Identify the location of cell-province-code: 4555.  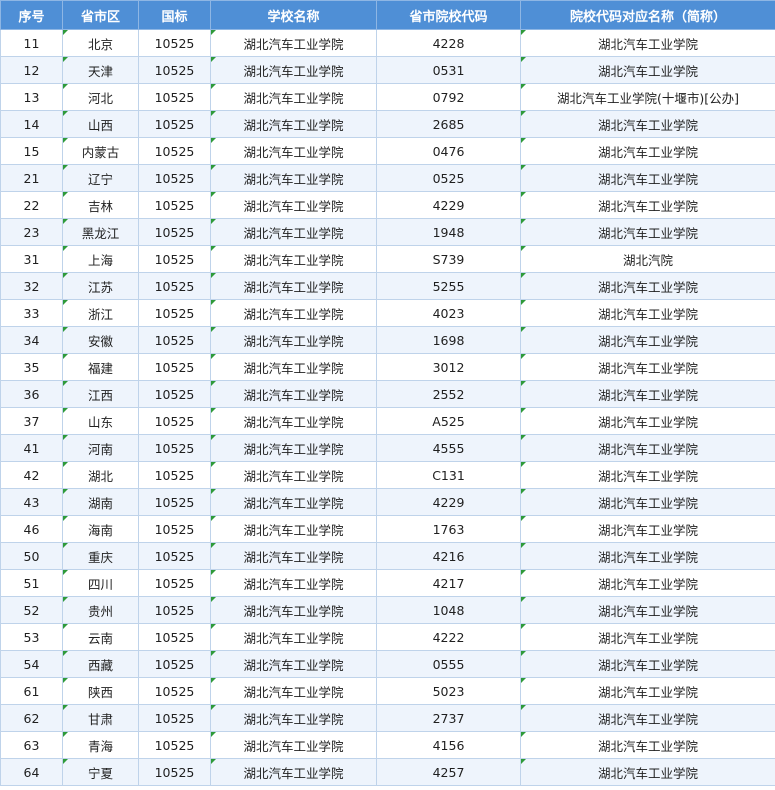
(448, 448).